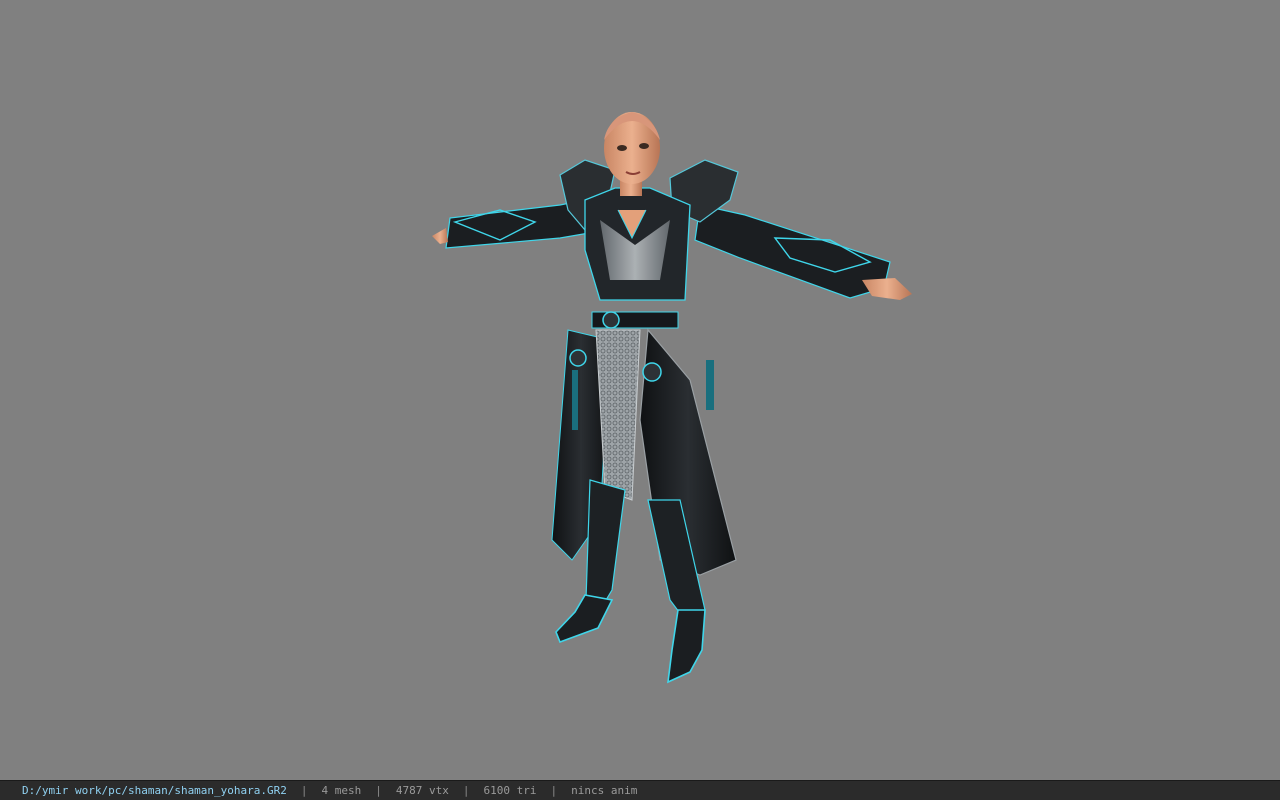 The width and height of the screenshot is (1280, 800). Describe the element at coordinates (605, 545) in the screenshot. I see `left-leg` at that location.